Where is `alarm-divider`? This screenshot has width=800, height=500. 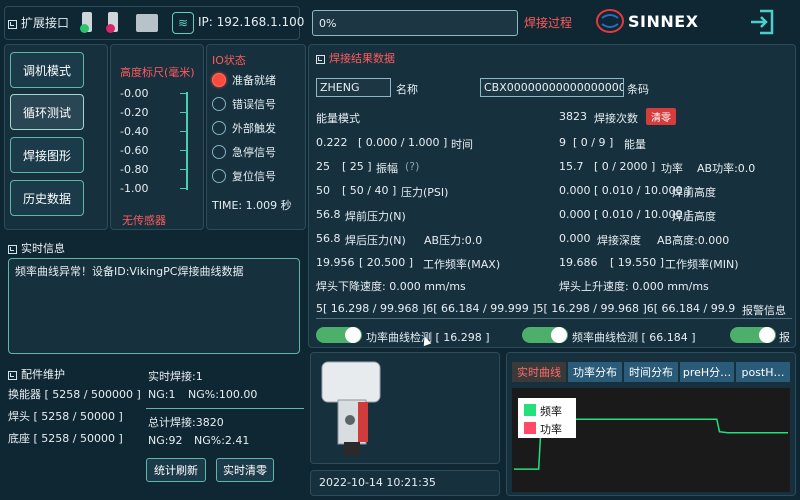 alarm-divider is located at coordinates (554, 318).